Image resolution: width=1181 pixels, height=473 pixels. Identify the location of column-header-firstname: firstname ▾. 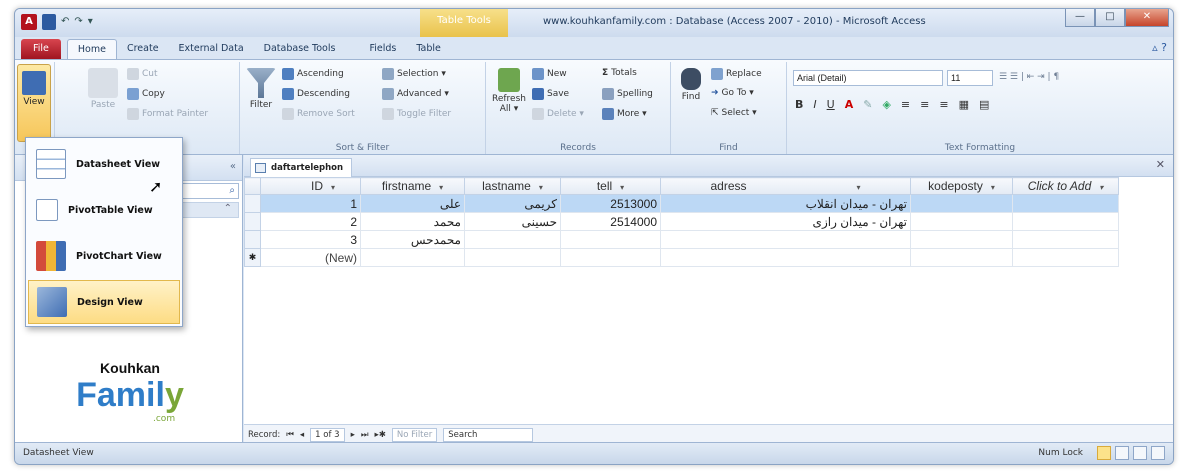
(412, 186).